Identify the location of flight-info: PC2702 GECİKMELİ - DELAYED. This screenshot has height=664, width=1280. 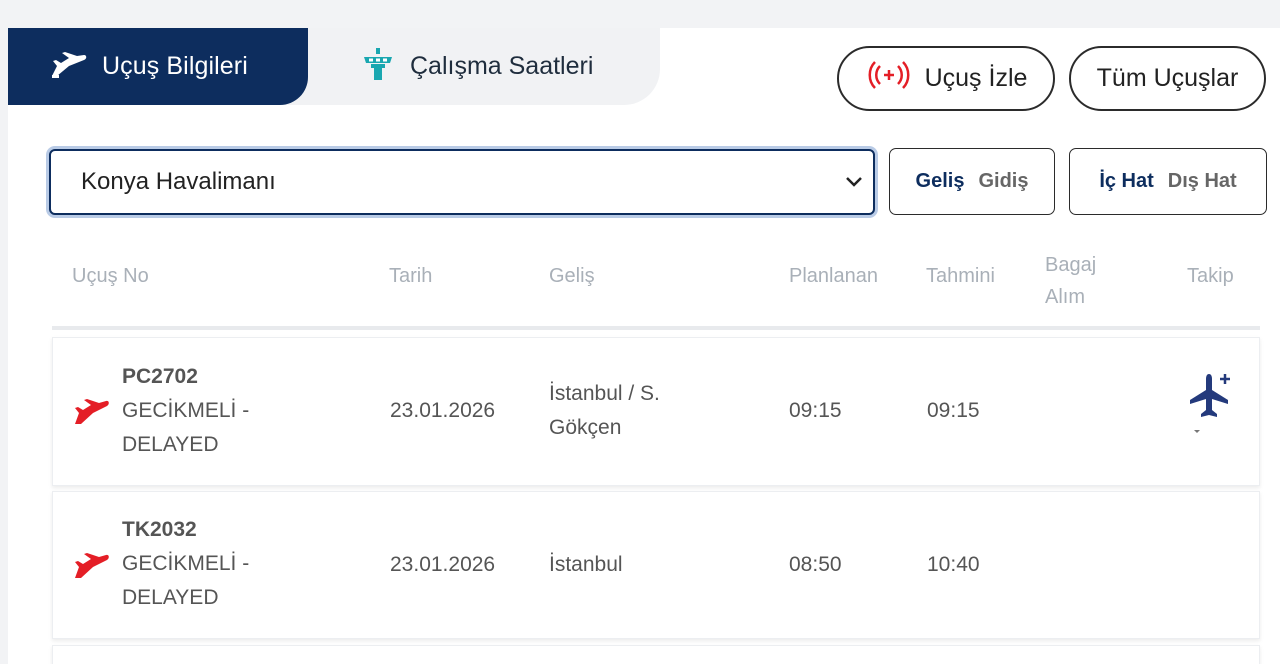
(185, 411).